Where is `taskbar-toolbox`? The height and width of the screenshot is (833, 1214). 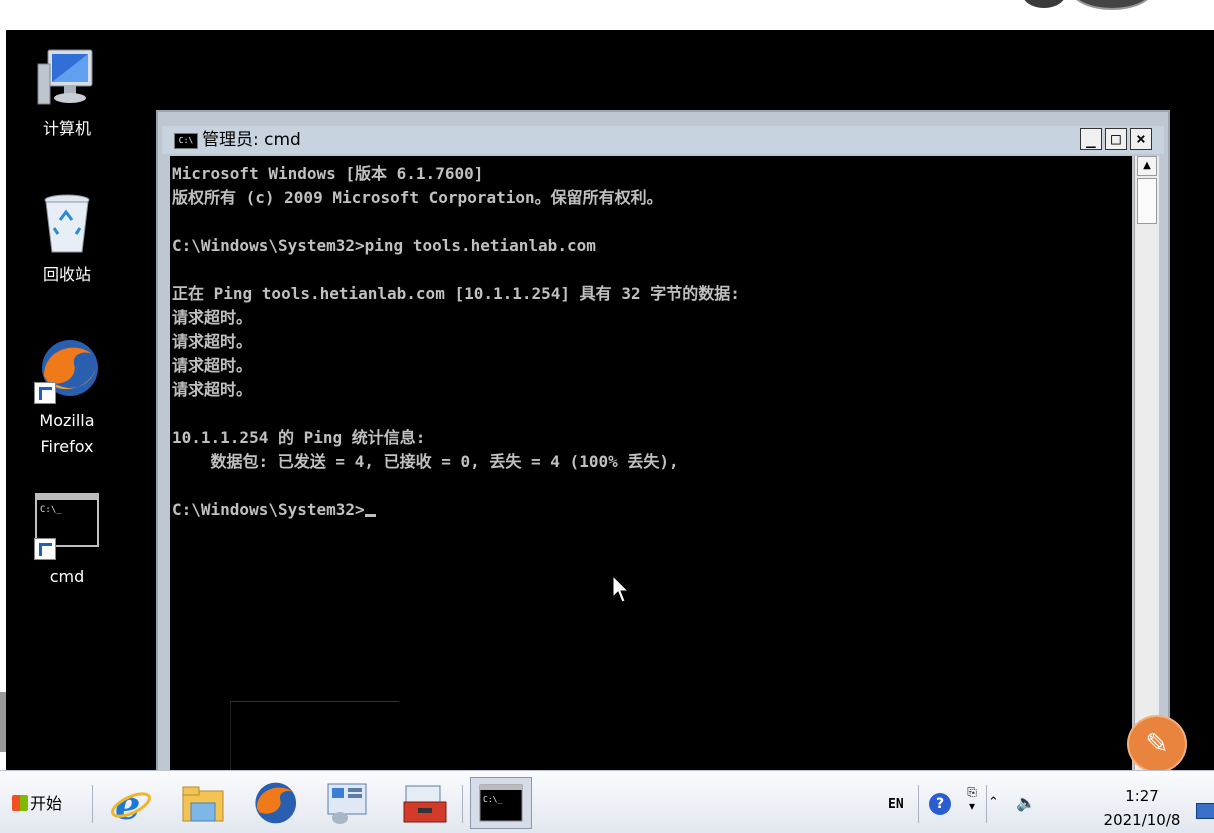
taskbar-toolbox is located at coordinates (425, 803).